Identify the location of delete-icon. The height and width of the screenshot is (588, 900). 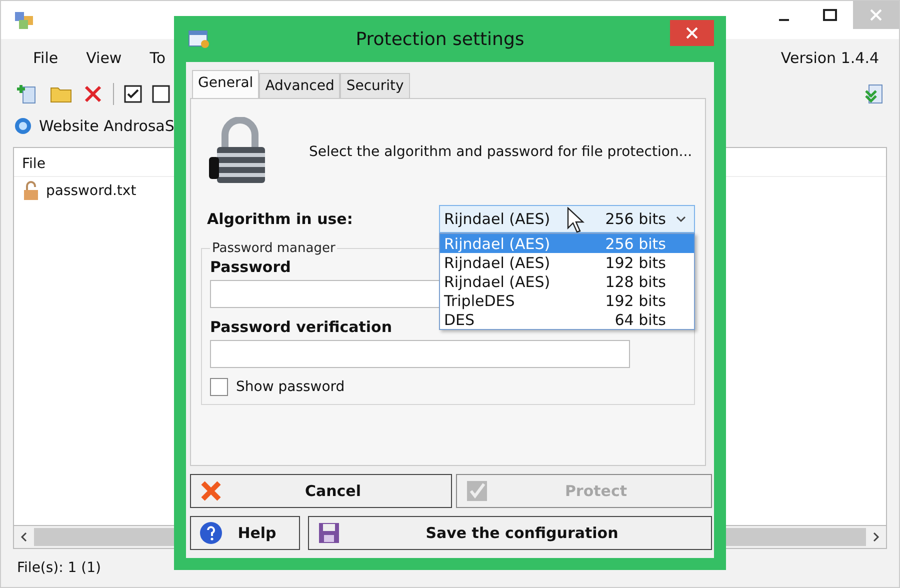
(93, 94).